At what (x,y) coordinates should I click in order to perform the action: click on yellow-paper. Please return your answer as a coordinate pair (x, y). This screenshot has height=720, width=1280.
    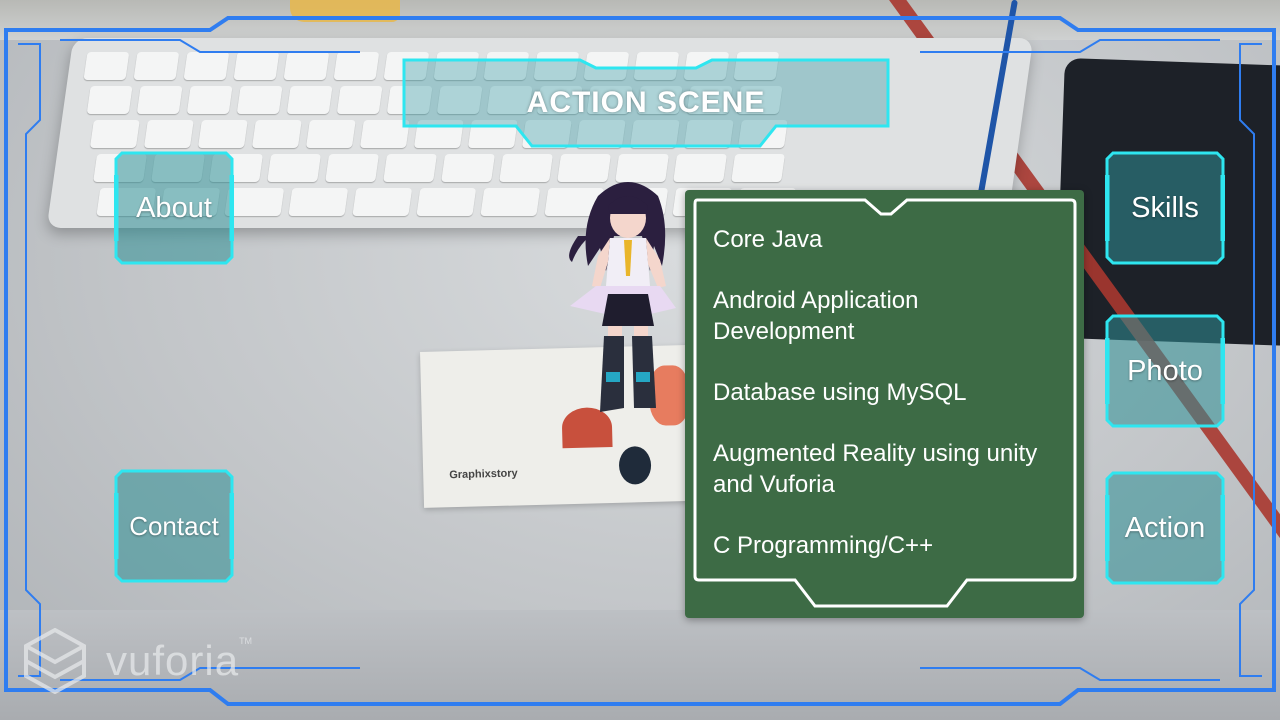
    Looking at the image, I should click on (345, 11).